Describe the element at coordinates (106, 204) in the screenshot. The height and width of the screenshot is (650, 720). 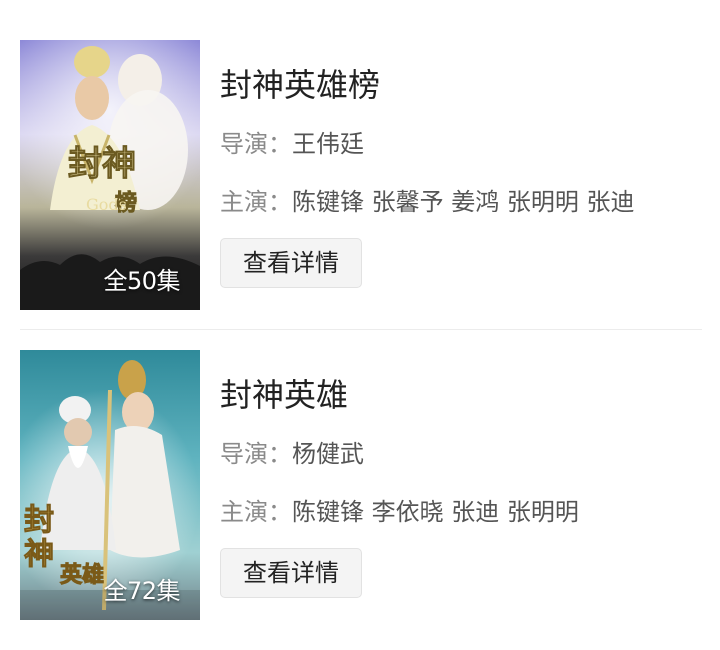
I see `svg-text: Gods` at that location.